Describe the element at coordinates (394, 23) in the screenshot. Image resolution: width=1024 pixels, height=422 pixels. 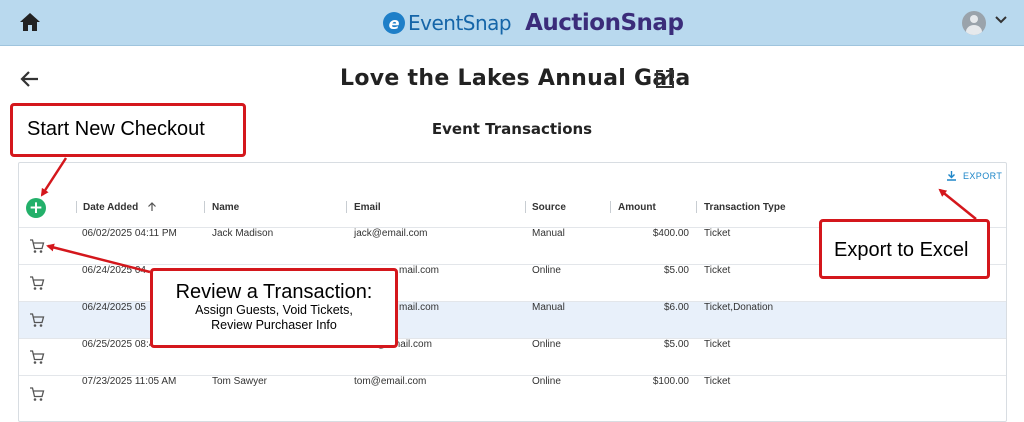
I see `eventsnap-logo-icon: e` at that location.